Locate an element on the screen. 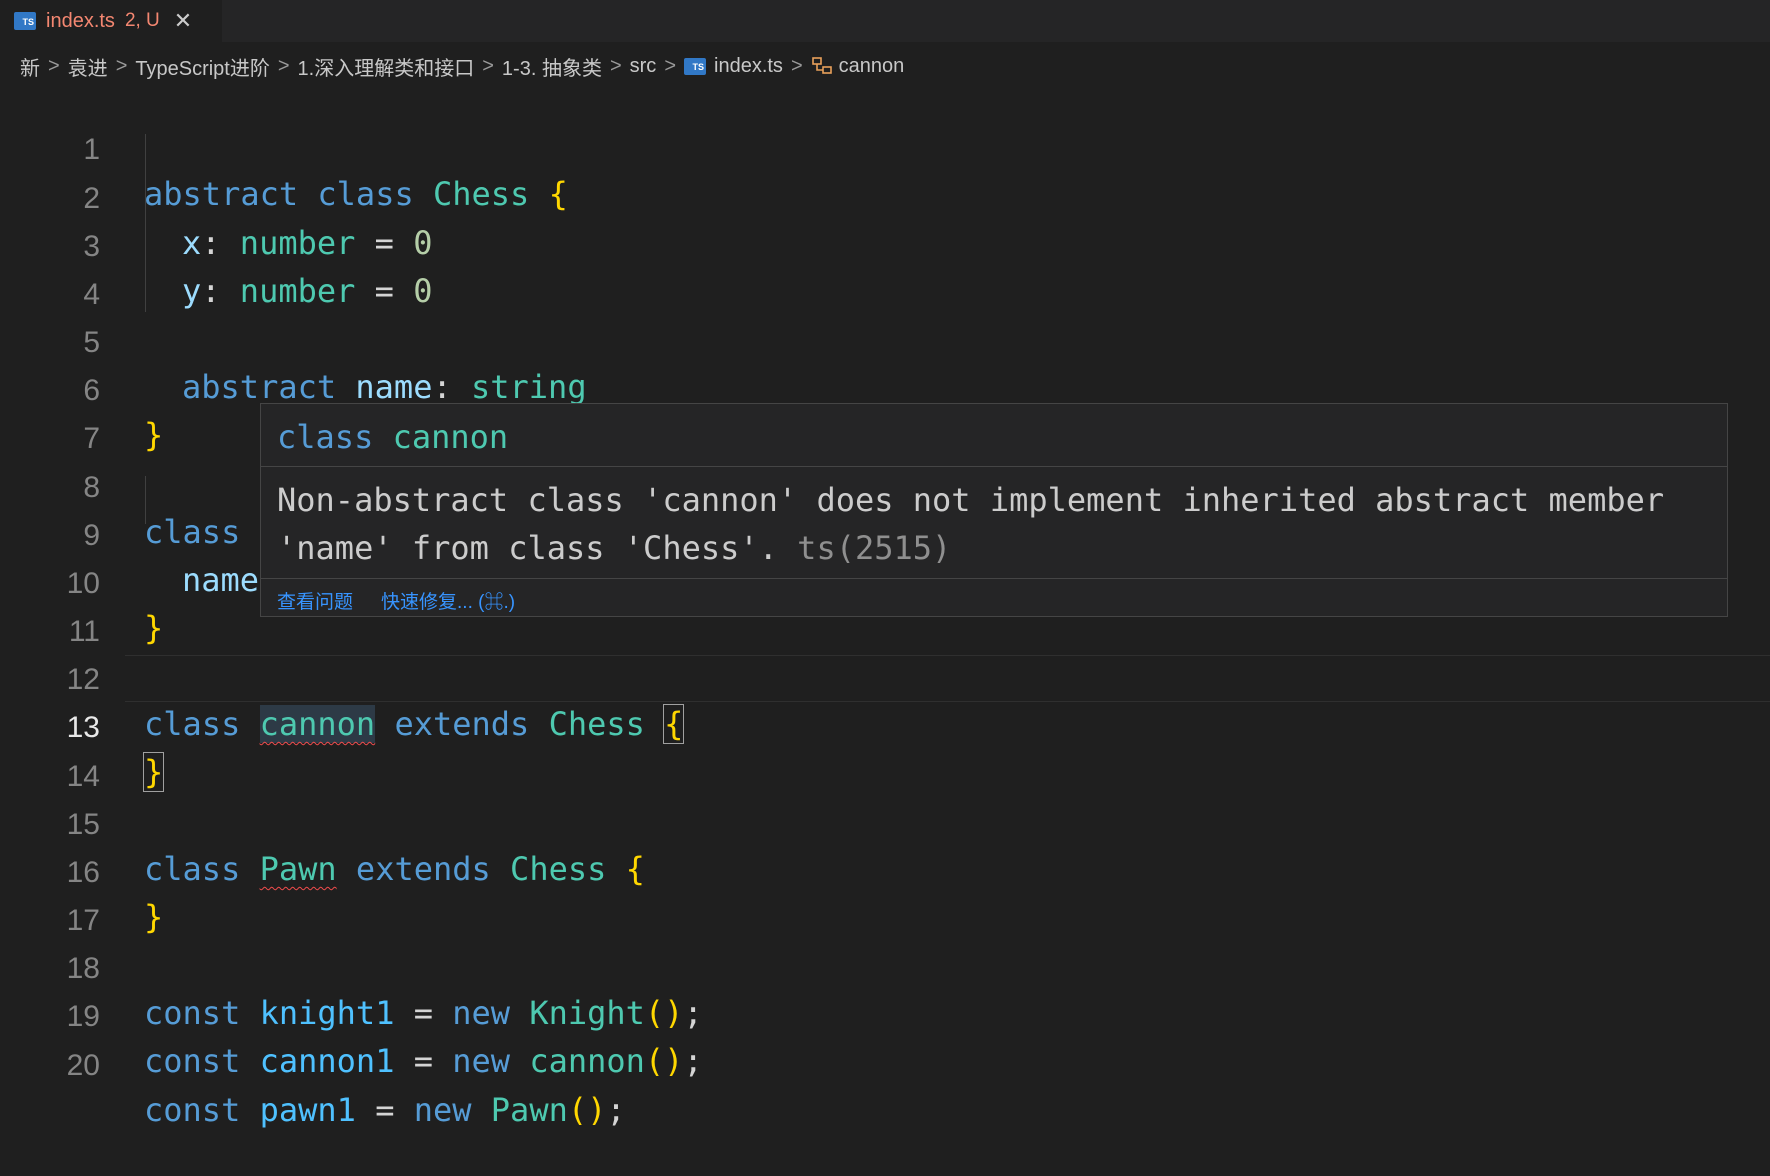 Image resolution: width=1770 pixels, height=1176 pixels. code-line: 6 } is located at coordinates (885, 389).